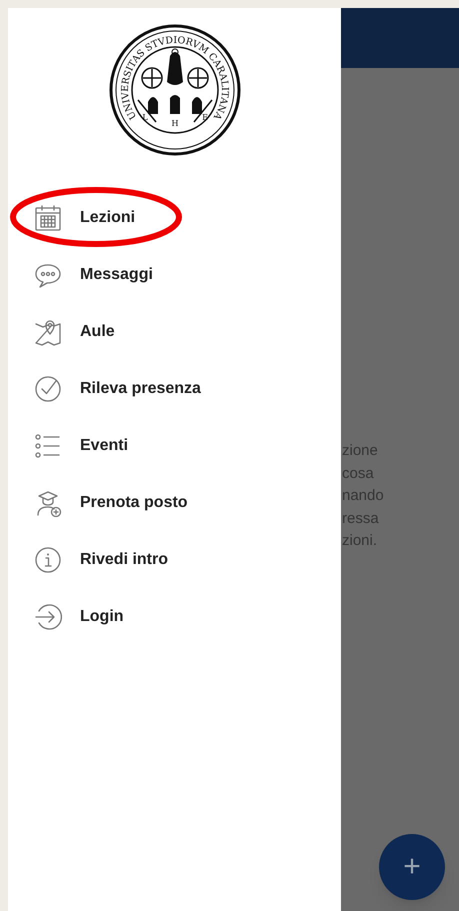 This screenshot has height=911, width=459. Describe the element at coordinates (174, 274) in the screenshot. I see `menu-item: Messaggi` at that location.